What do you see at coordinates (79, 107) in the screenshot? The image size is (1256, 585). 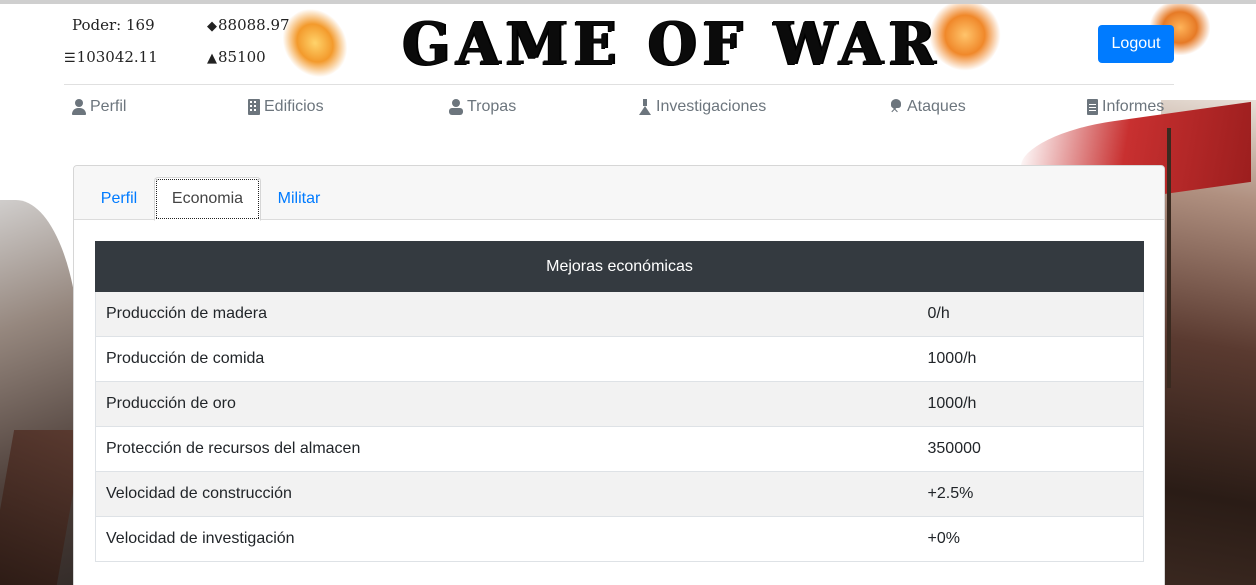 I see `user-icon` at bounding box center [79, 107].